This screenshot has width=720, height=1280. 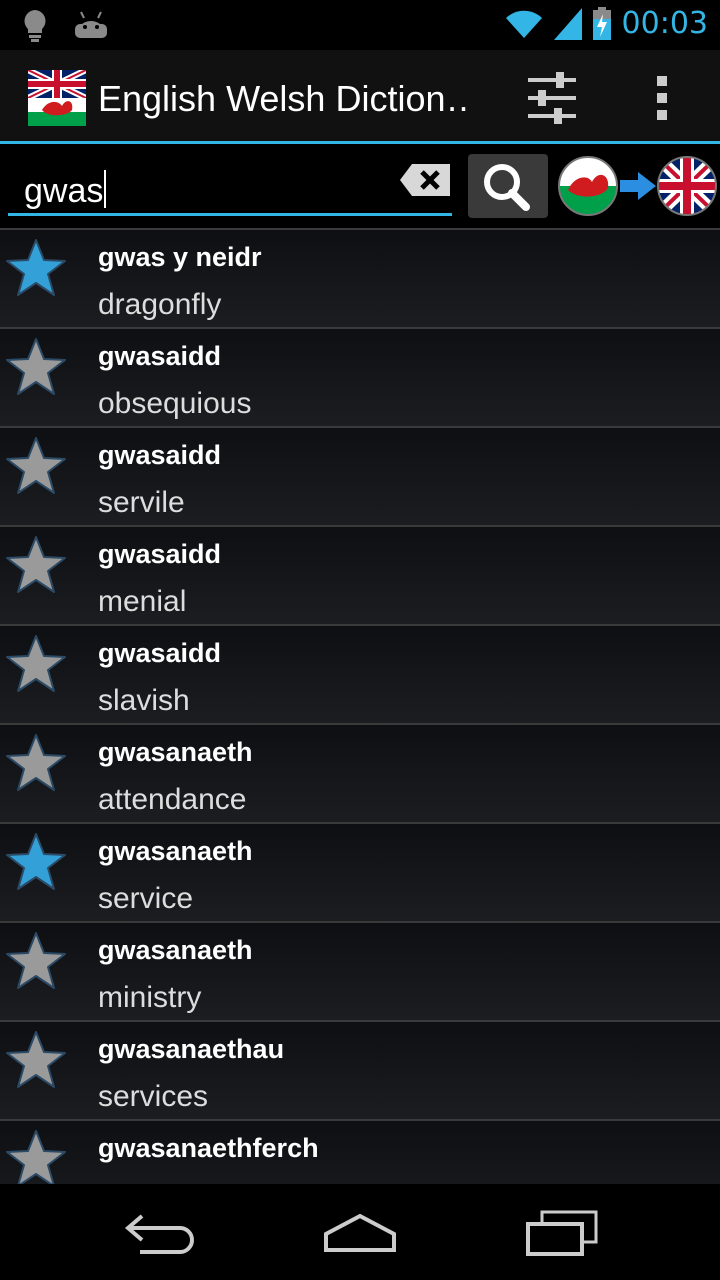 I want to click on status-bar: 00:03, so click(x=360, y=25).